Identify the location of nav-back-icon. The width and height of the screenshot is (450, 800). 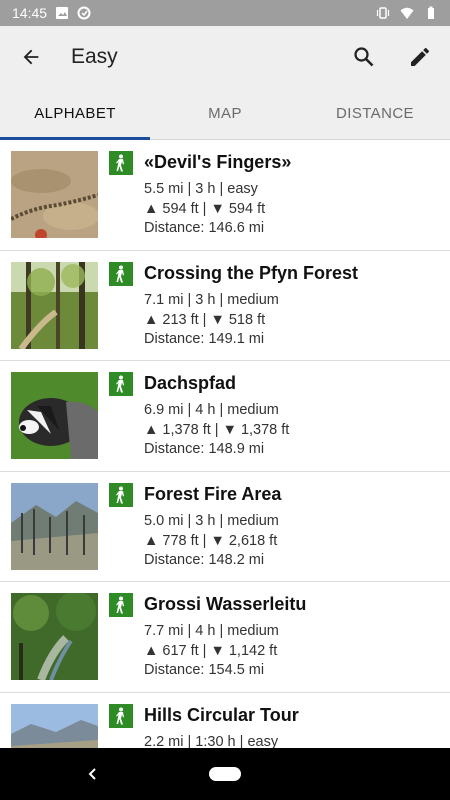
(93, 774).